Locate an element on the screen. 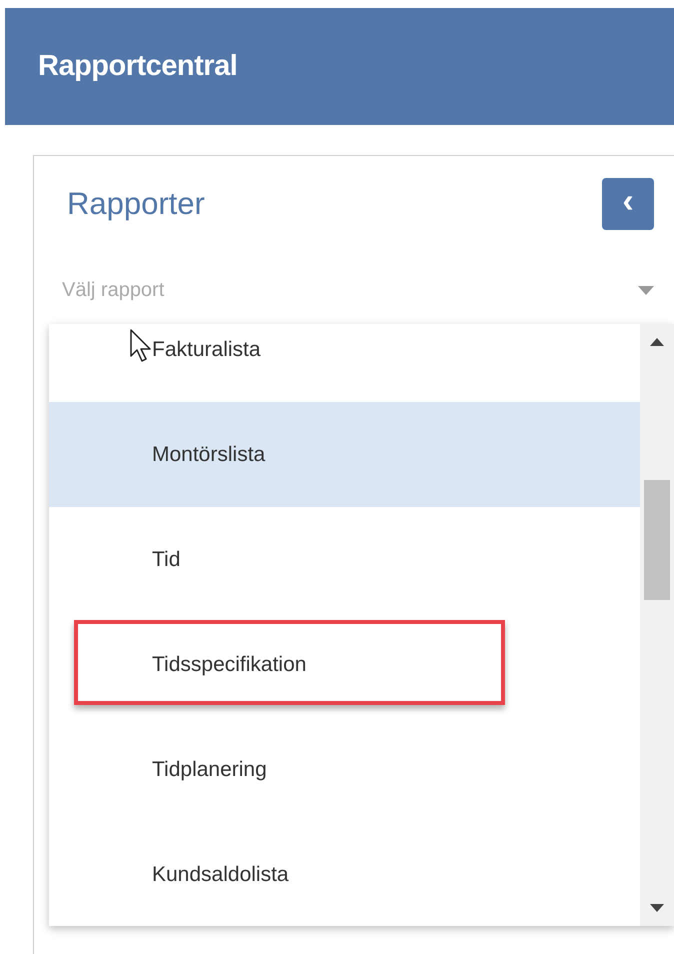 The width and height of the screenshot is (674, 954). report-option: Fakturalista is located at coordinates (344, 363).